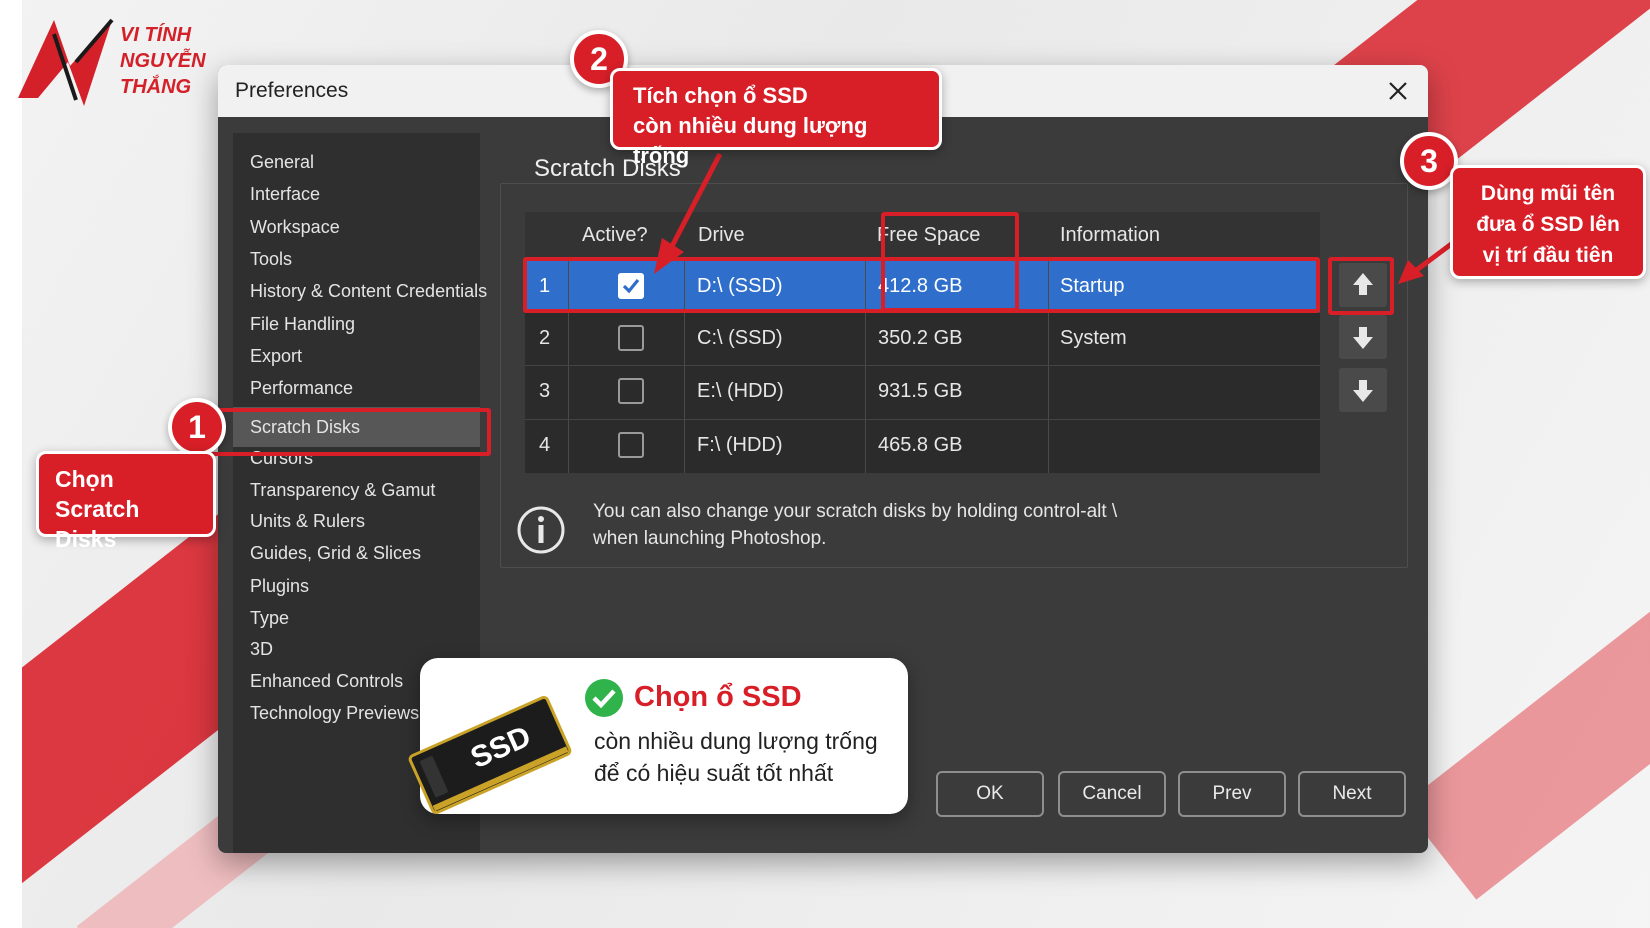  What do you see at coordinates (269, 618) in the screenshot?
I see `sidebar-item-type: Type` at bounding box center [269, 618].